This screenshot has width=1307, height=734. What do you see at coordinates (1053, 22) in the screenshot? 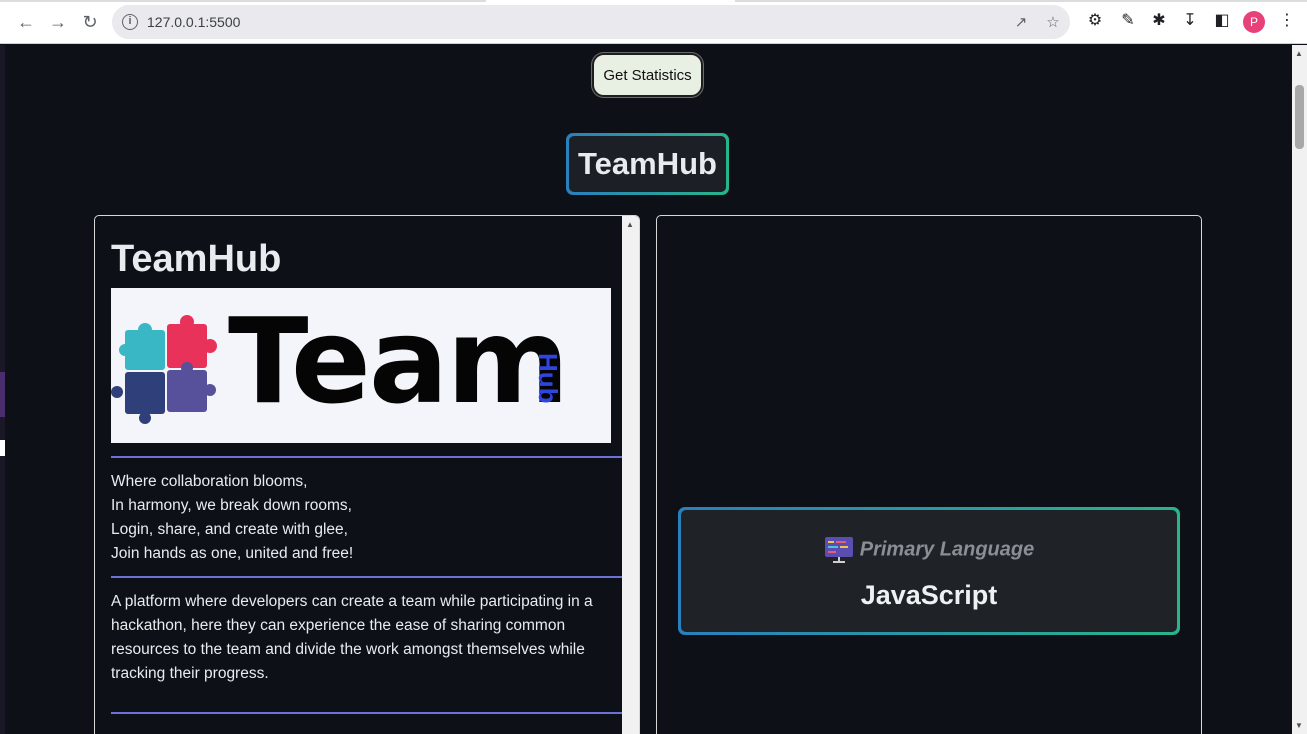
I see `bookmark-star-icon: ☆` at bounding box center [1053, 22].